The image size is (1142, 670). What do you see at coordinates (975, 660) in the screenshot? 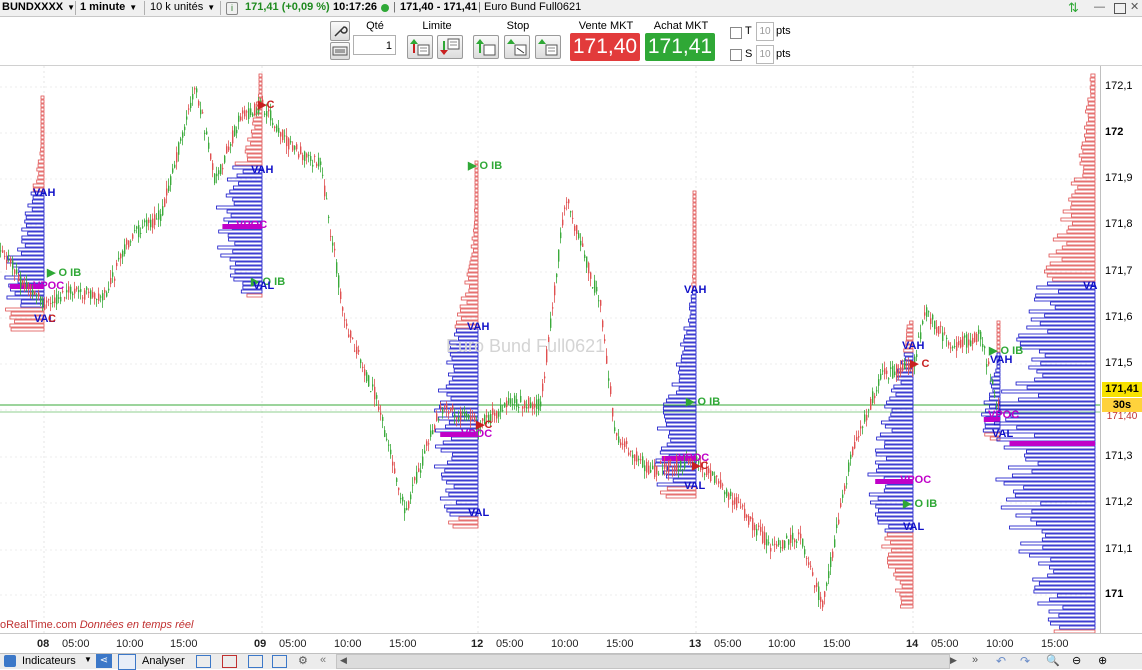
I see `scroll-end-icon: »` at bounding box center [975, 660].